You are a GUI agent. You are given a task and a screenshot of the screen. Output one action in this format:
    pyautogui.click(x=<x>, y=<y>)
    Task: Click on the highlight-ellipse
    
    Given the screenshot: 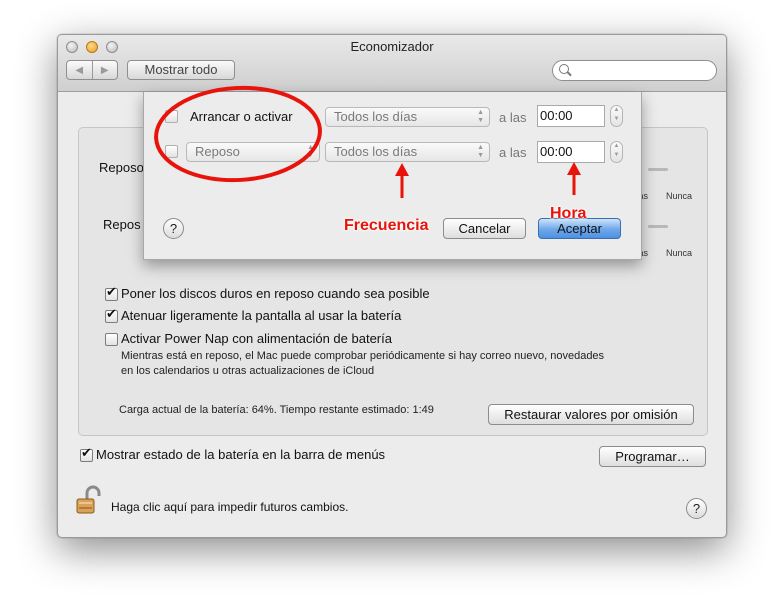 What is the action you would take?
    pyautogui.click(x=238, y=134)
    